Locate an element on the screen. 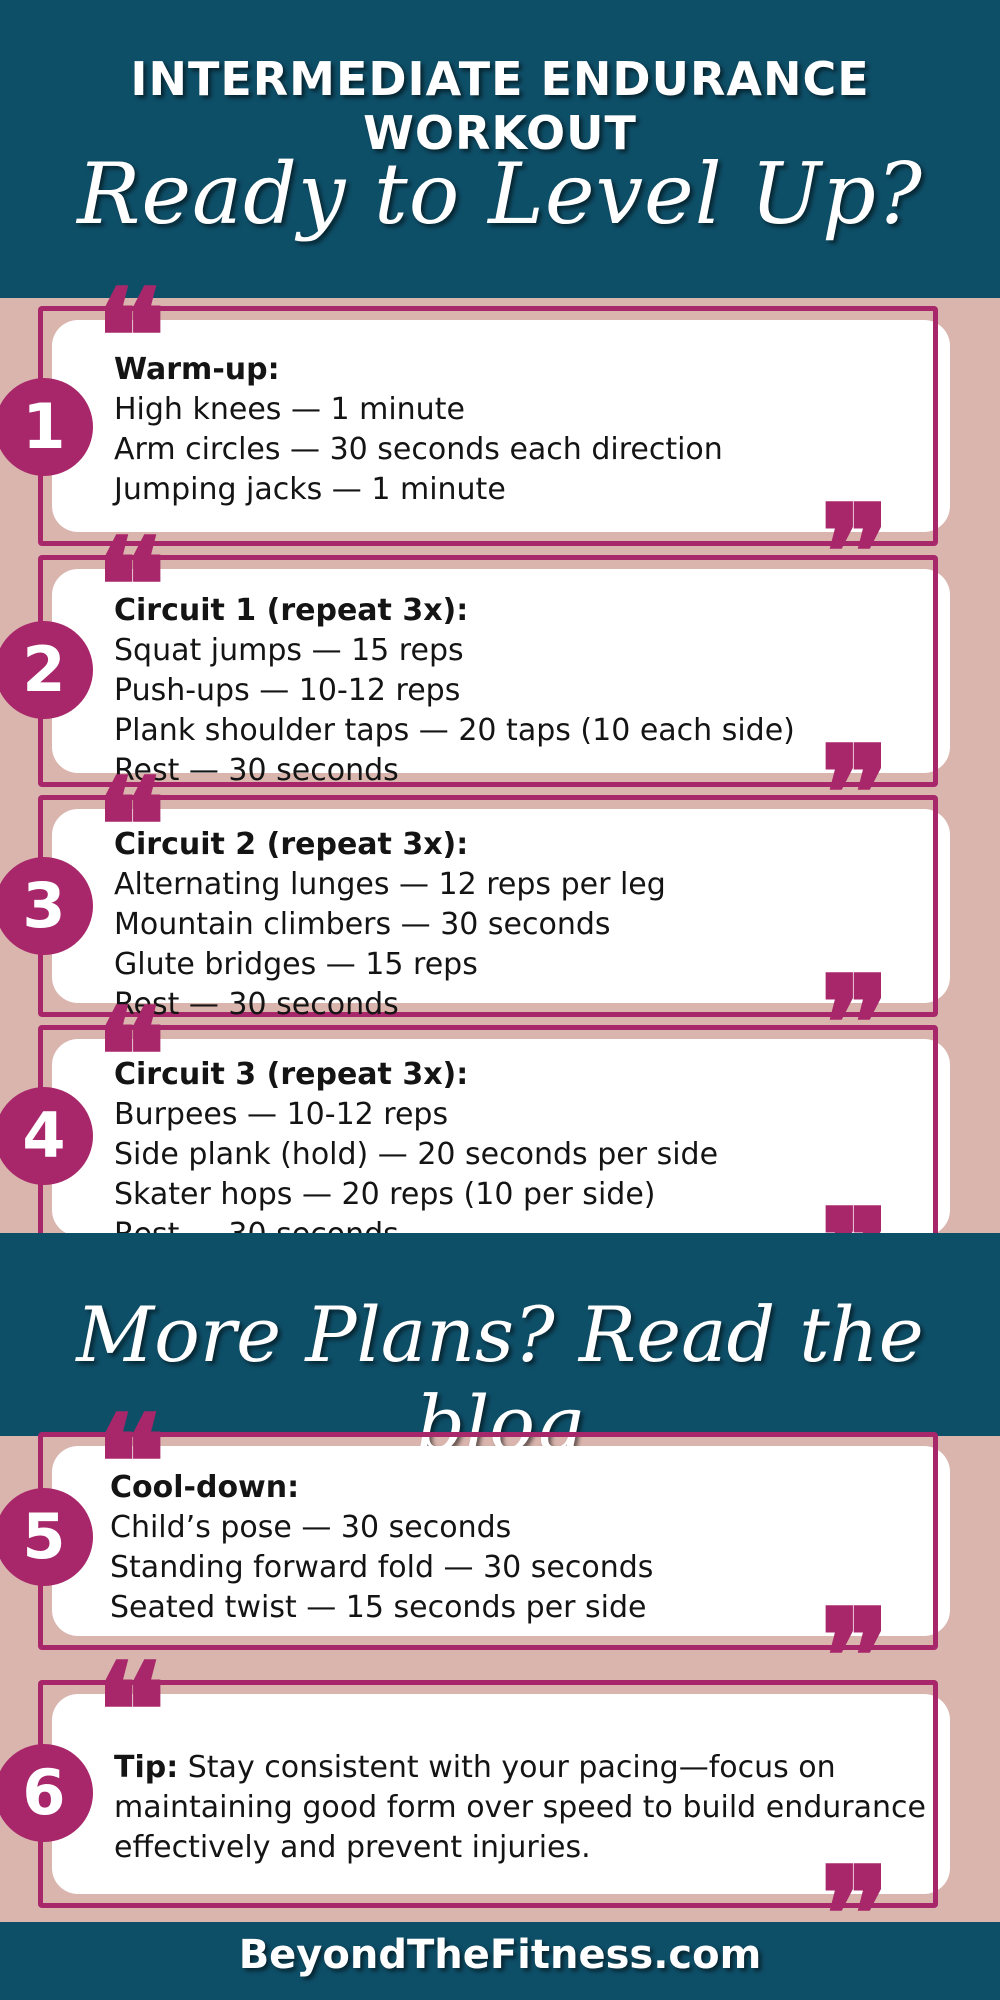 The image size is (1000, 2000). step-heading: Warm-up: is located at coordinates (197, 369).